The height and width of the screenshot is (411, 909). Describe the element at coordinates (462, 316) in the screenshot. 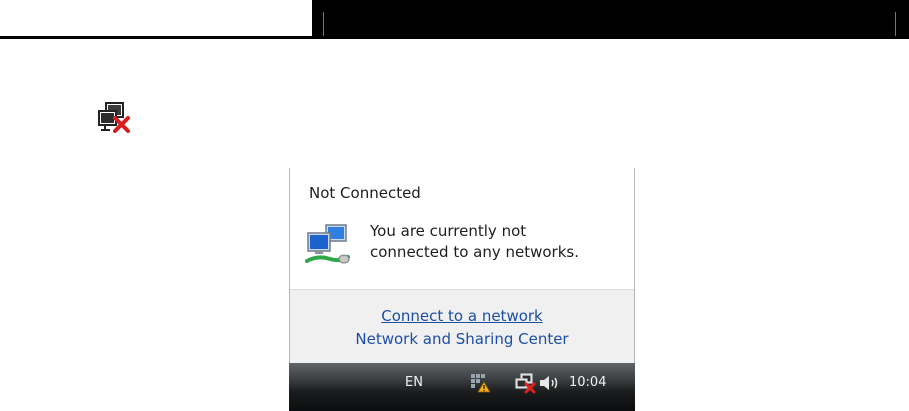

I see `connect-to-network-link: Connect to a network` at that location.